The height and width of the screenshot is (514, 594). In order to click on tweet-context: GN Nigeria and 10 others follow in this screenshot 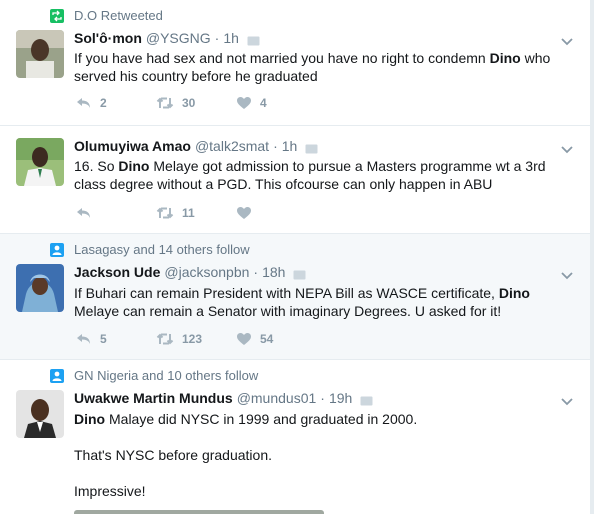, I will do `click(154, 375)`.